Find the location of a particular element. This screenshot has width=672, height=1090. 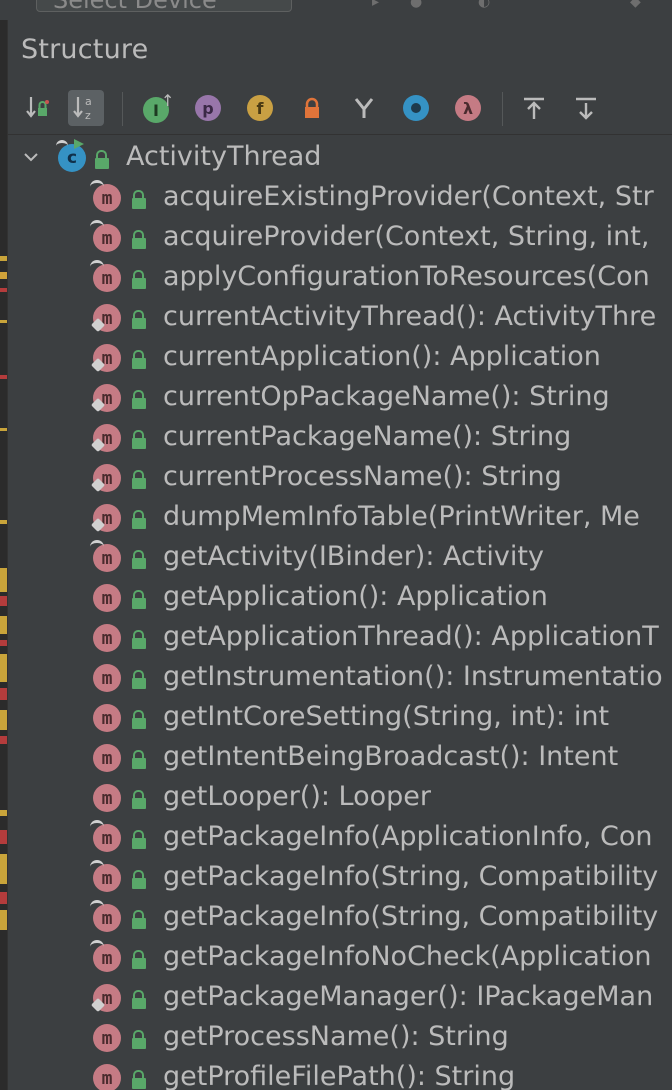

tree-row-method: m currentActivityThread(): ActivityThre is located at coordinates (340, 318).